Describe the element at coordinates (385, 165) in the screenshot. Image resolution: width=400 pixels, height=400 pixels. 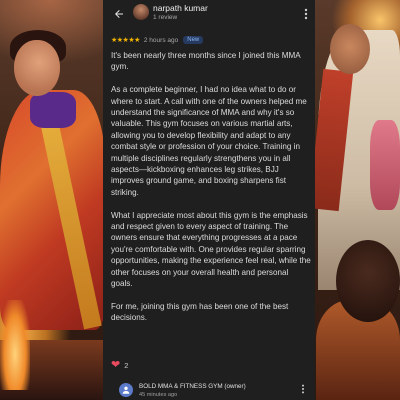
I see `background-figure-child` at that location.